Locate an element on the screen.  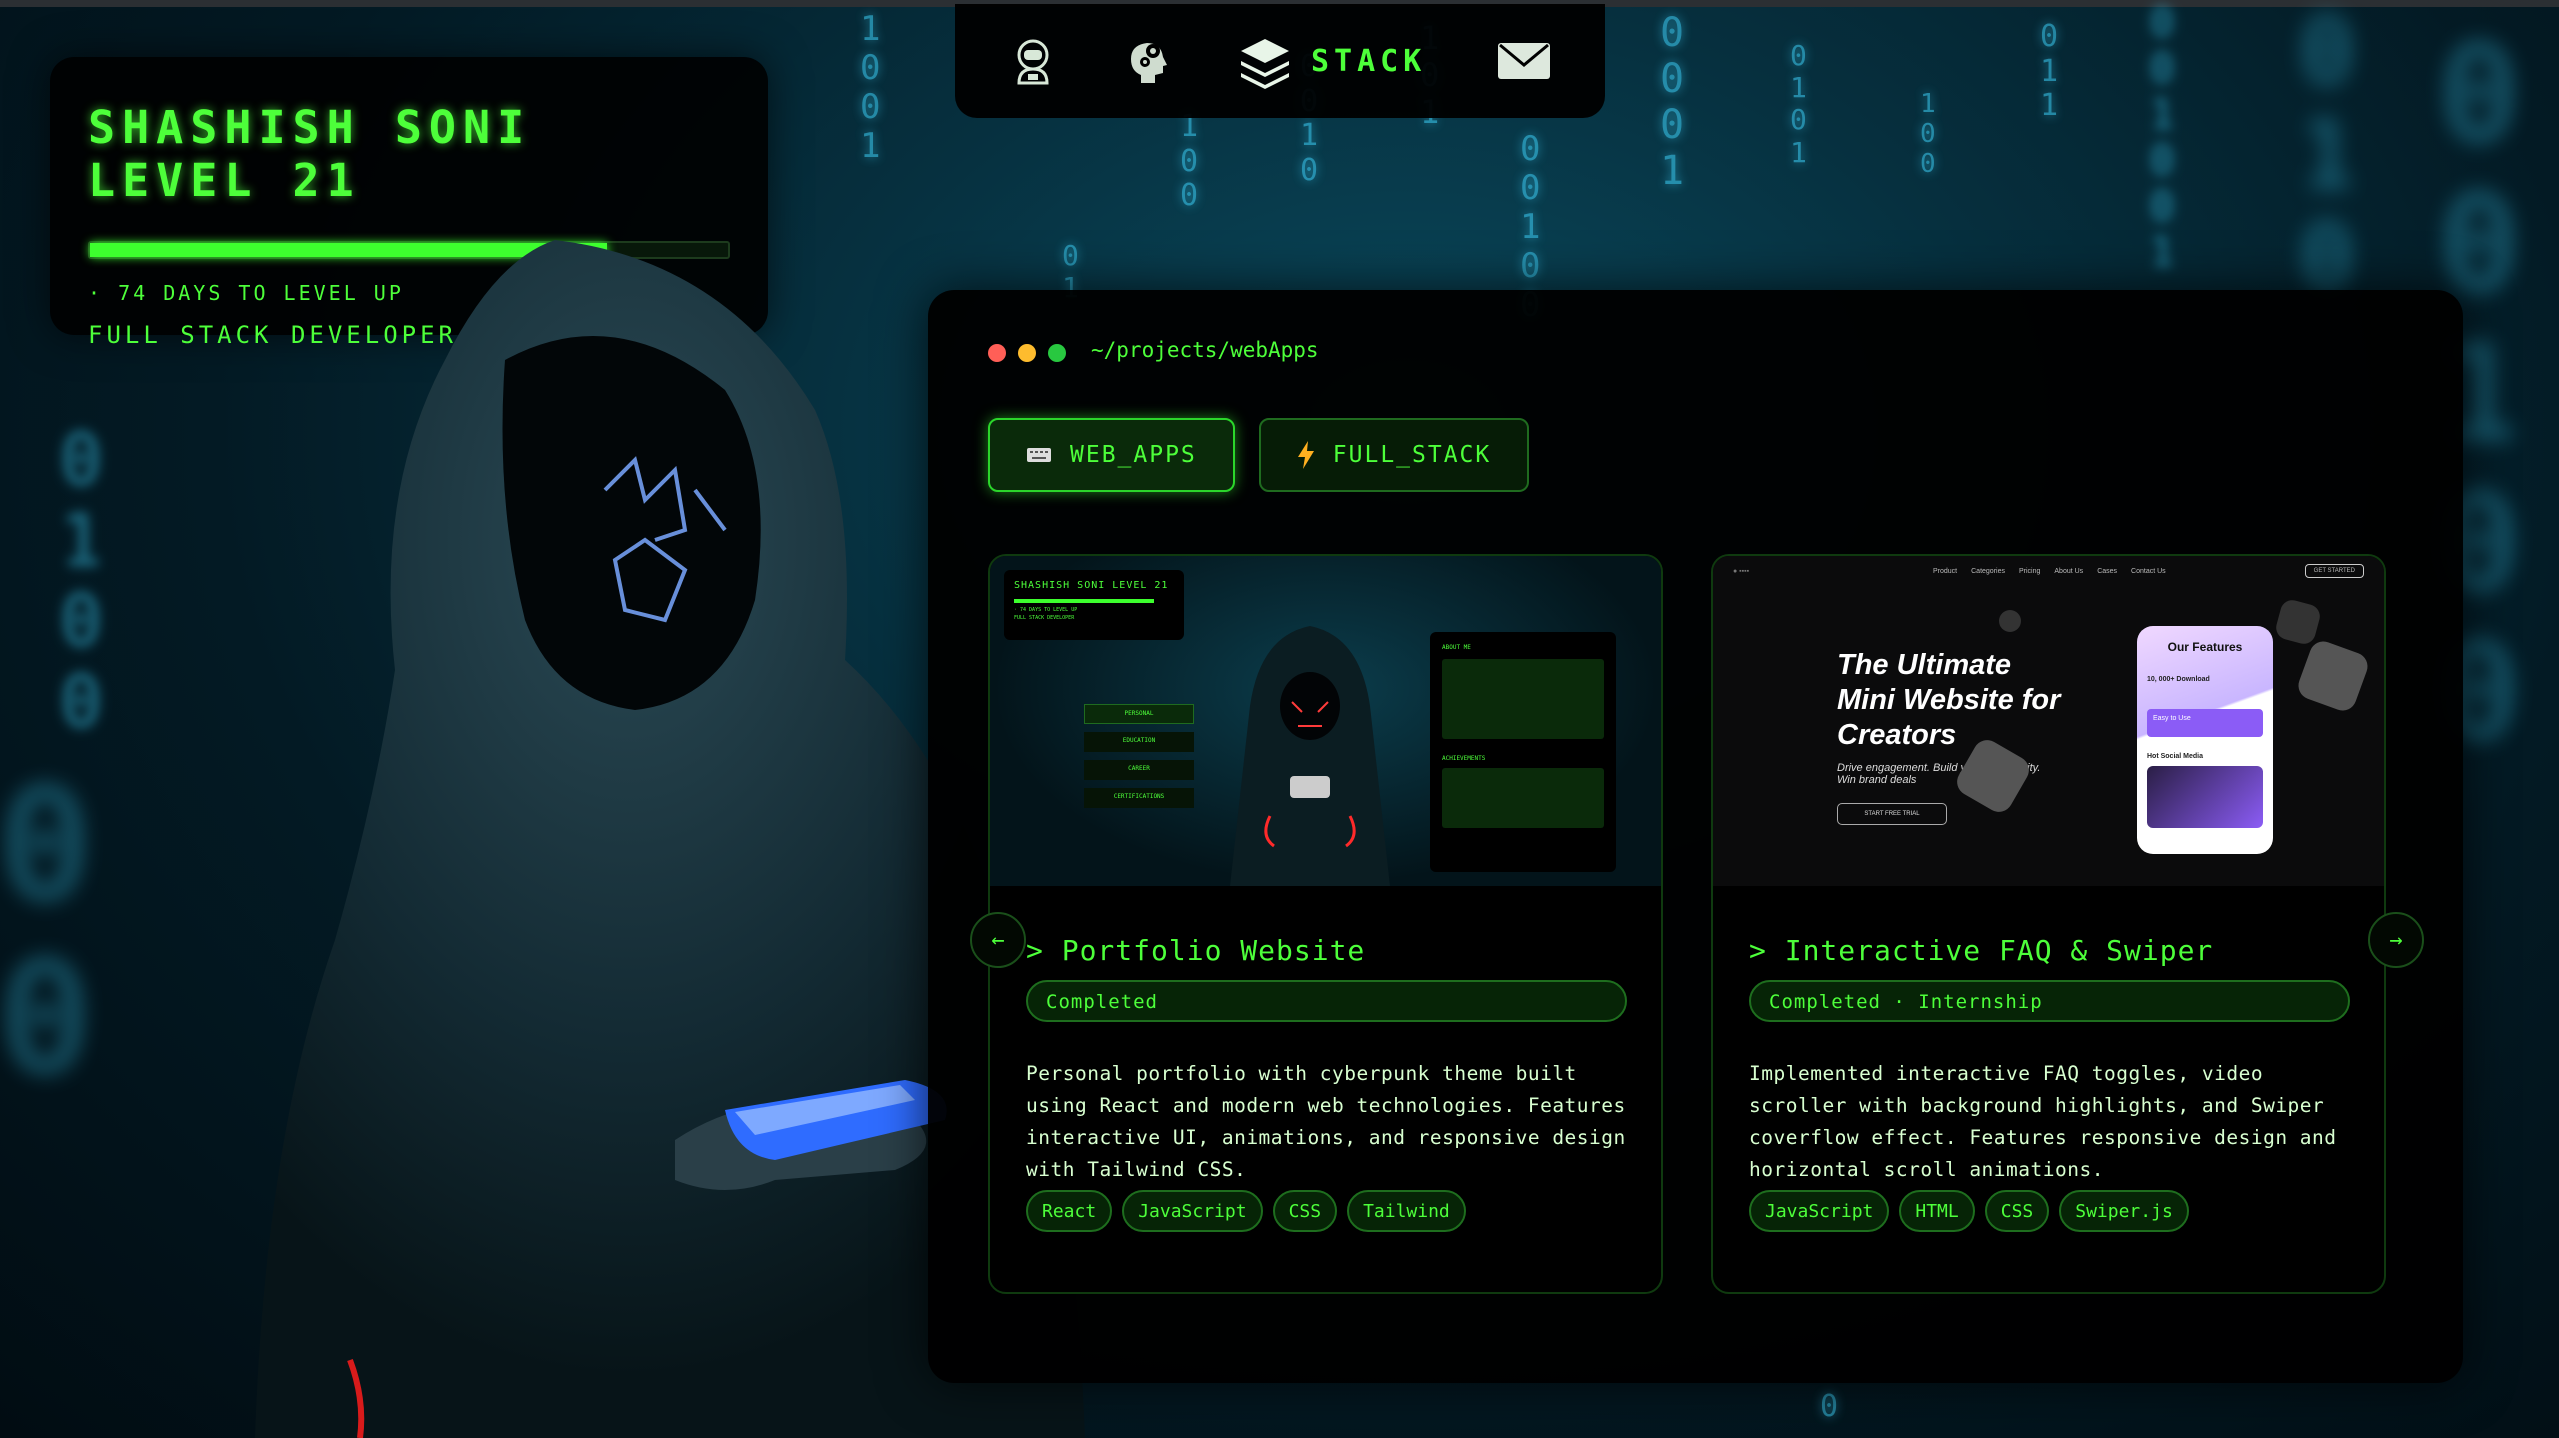
nav-item-about is located at coordinates (1033, 61).